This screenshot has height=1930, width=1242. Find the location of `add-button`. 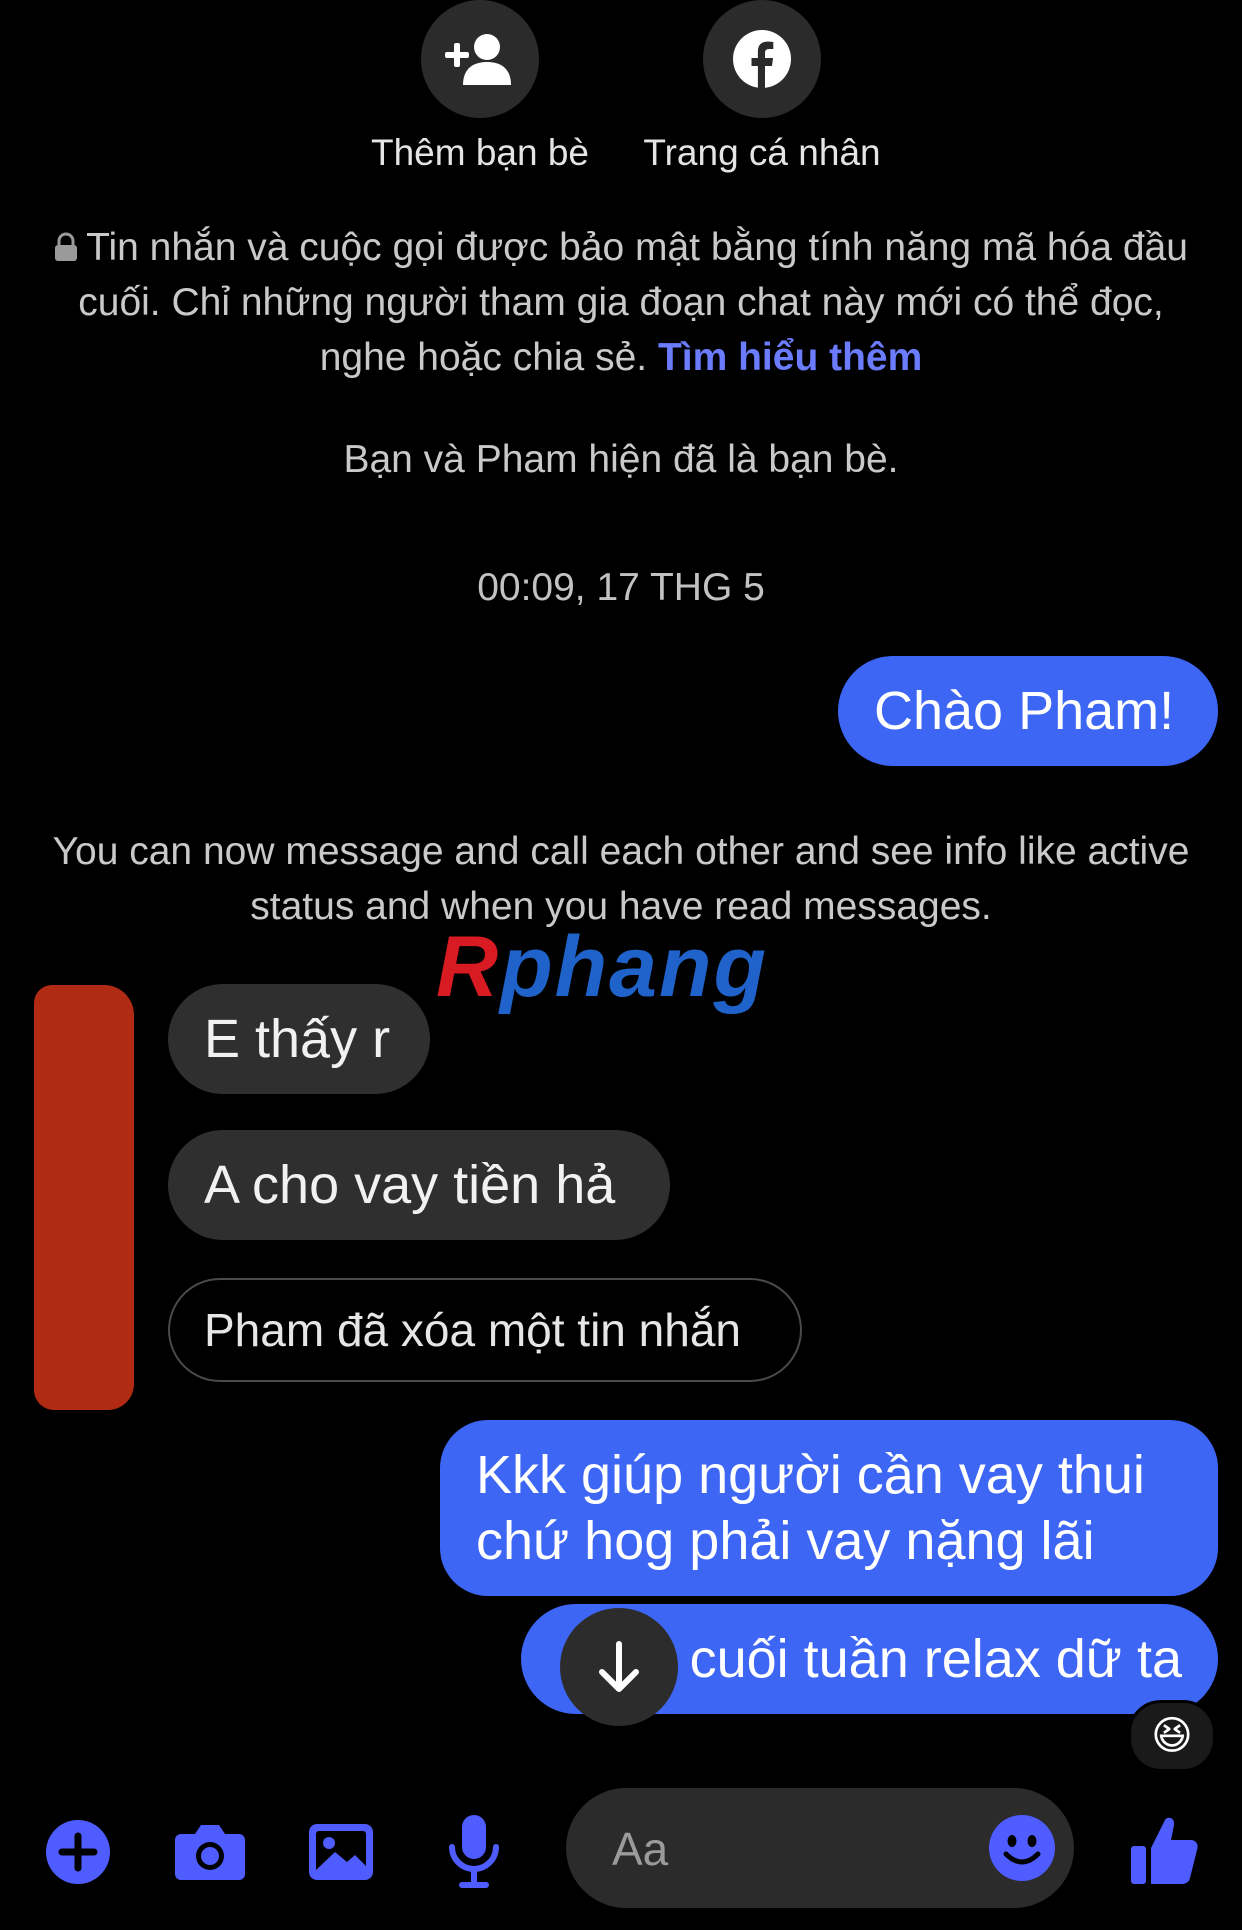

add-button is located at coordinates (78, 1852).